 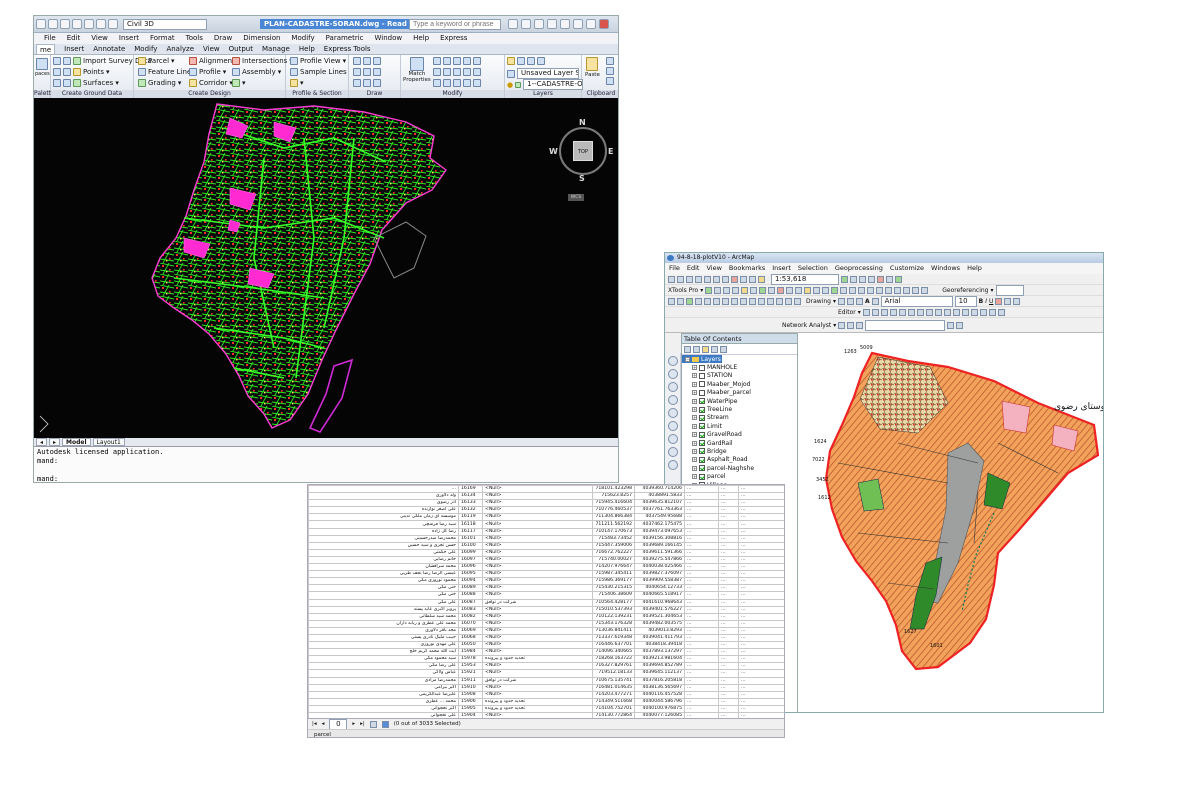 What do you see at coordinates (99, 38) in the screenshot?
I see `menu-item: View` at bounding box center [99, 38].